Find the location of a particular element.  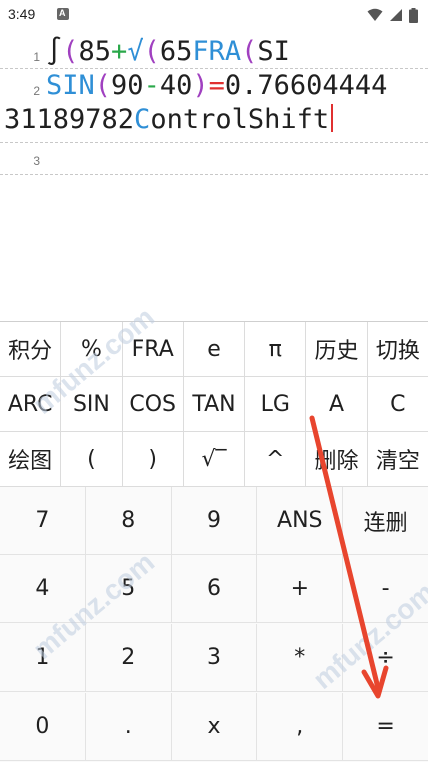

number-key: = is located at coordinates (385, 727).